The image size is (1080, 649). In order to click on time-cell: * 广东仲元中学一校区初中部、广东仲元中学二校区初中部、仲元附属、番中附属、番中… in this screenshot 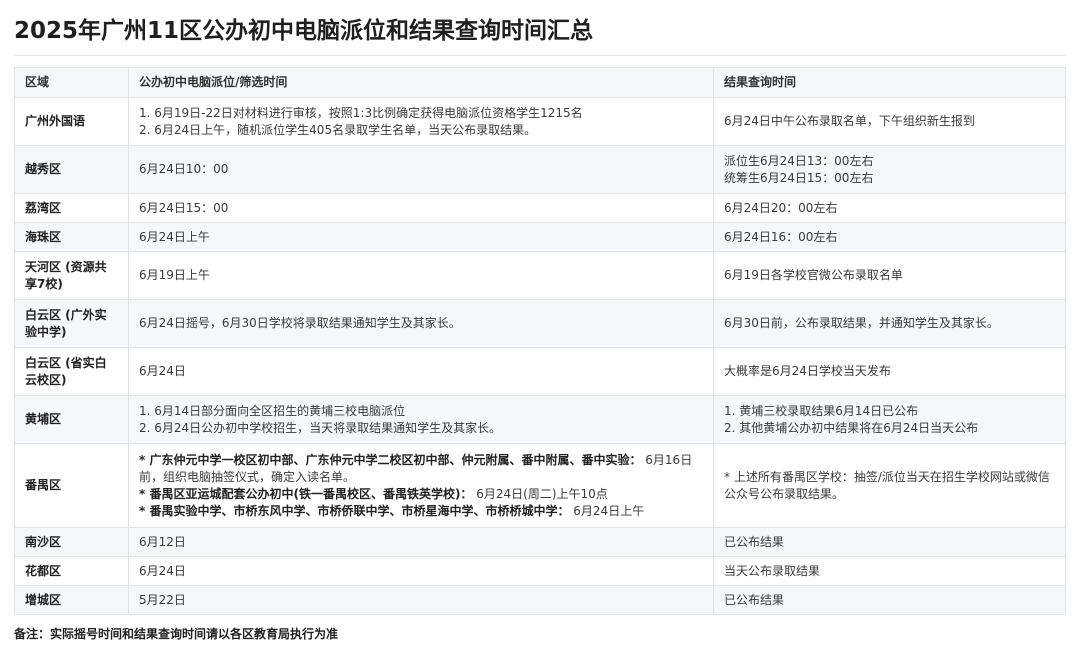, I will do `click(421, 485)`.